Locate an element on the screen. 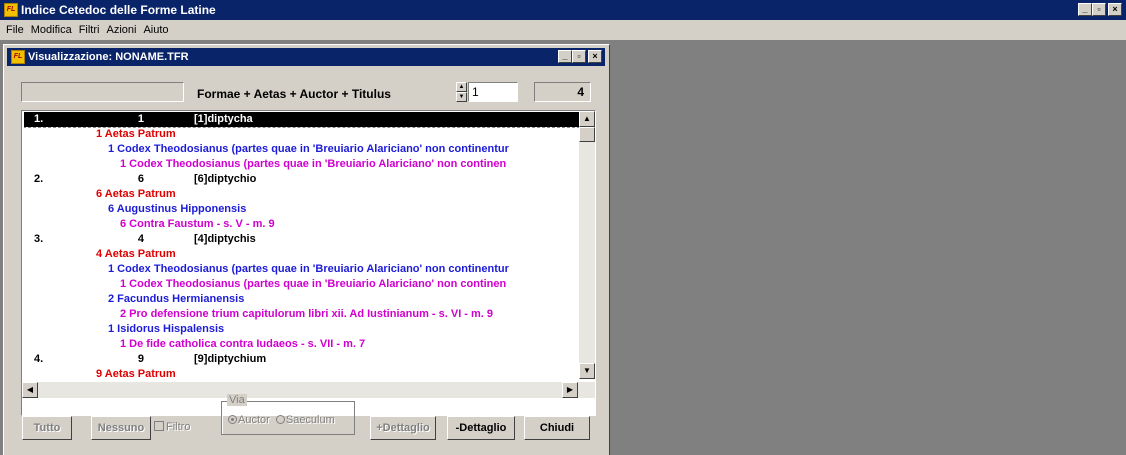 This screenshot has height=455, width=1126. minimize-button: _ is located at coordinates (1085, 9).